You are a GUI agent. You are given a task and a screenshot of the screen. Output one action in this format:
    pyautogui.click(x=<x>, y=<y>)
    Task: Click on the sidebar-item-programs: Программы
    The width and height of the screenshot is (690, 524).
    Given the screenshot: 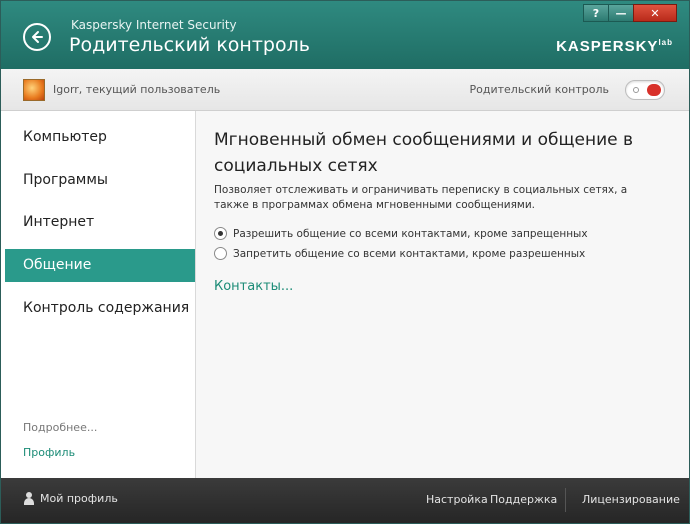 What is the action you would take?
    pyautogui.click(x=100, y=180)
    